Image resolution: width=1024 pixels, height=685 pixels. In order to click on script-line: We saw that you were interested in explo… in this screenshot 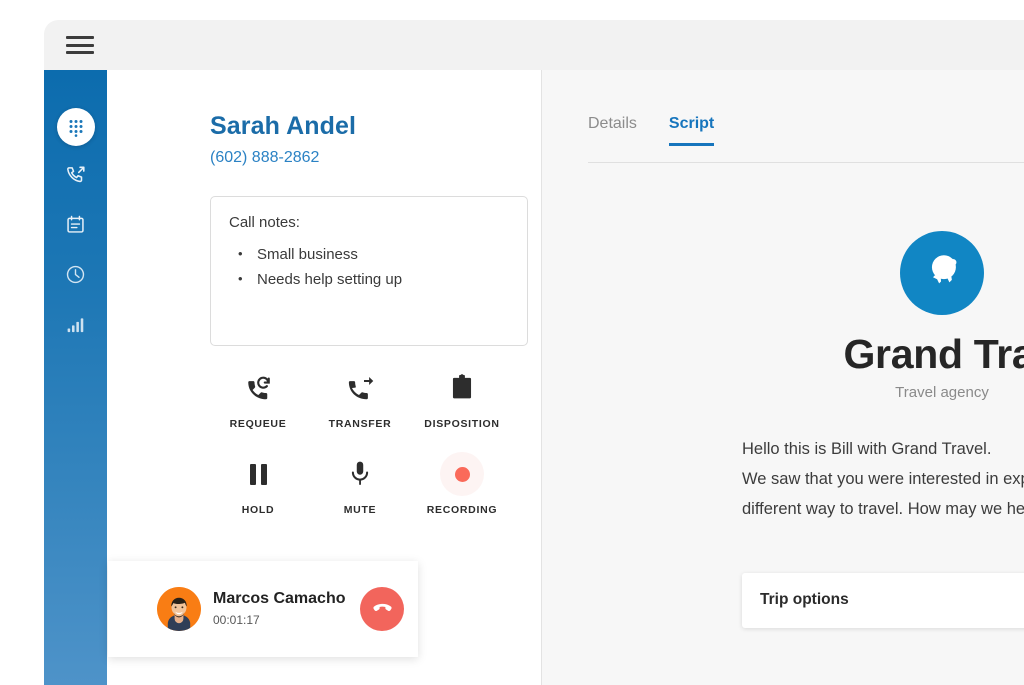, I will do `click(883, 479)`.